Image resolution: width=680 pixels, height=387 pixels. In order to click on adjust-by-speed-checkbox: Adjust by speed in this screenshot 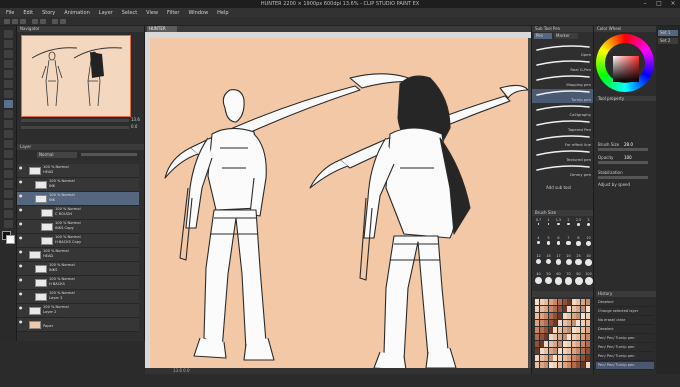, I will do `click(614, 184)`.